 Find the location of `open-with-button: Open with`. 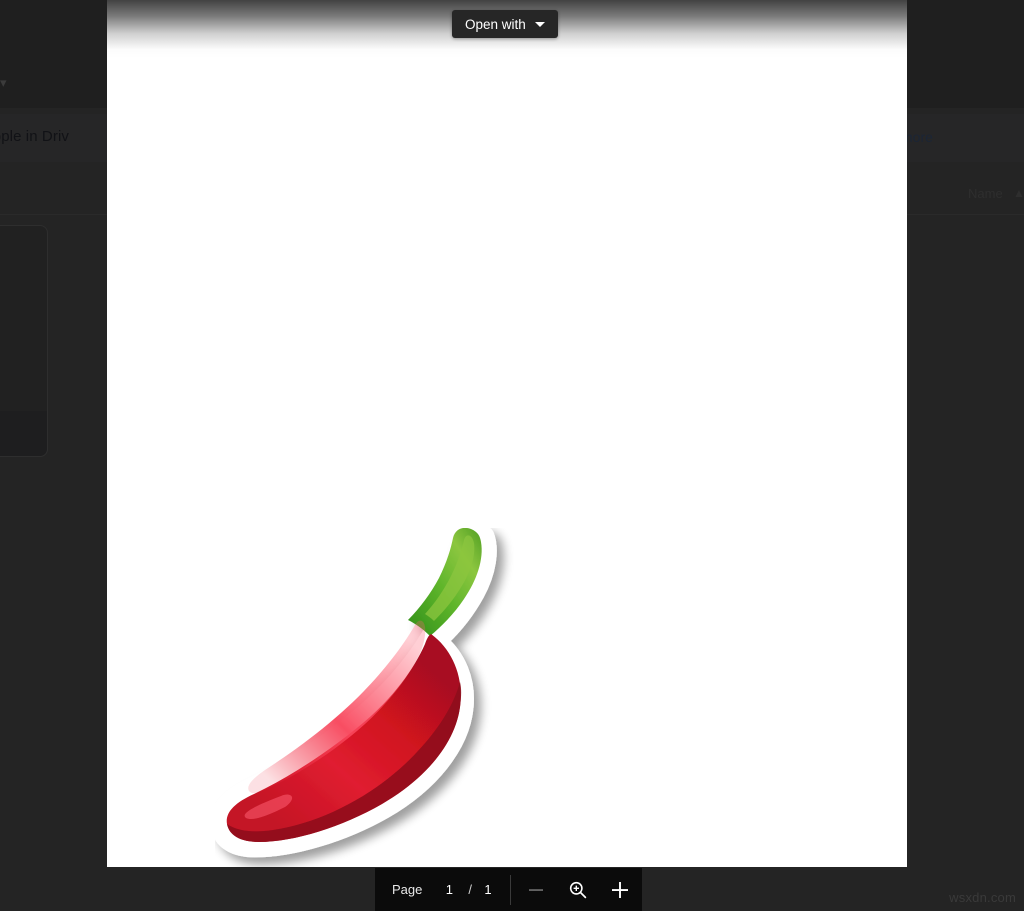

open-with-button: Open with is located at coordinates (505, 24).